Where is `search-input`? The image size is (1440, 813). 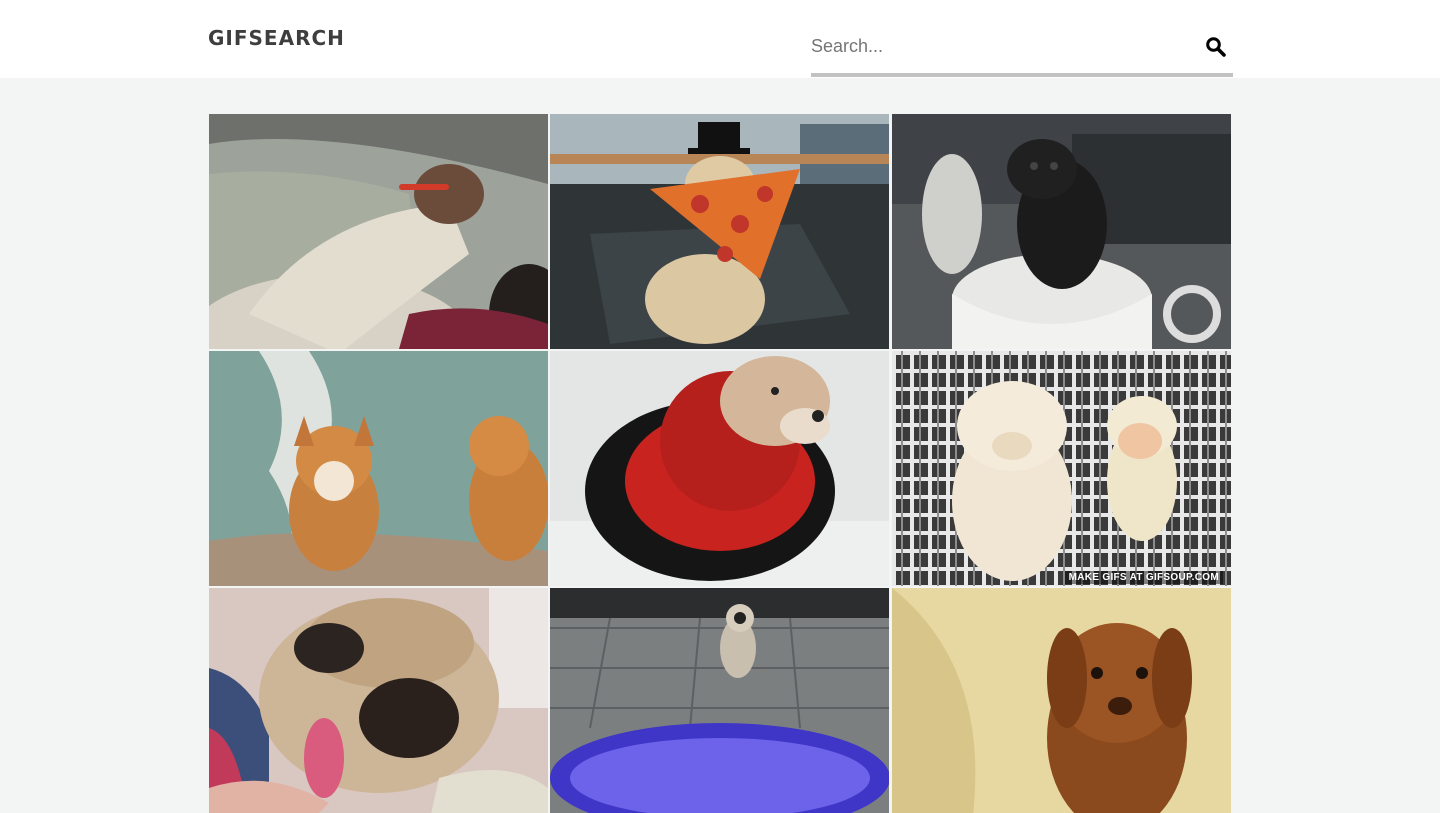
search-input is located at coordinates (1001, 46).